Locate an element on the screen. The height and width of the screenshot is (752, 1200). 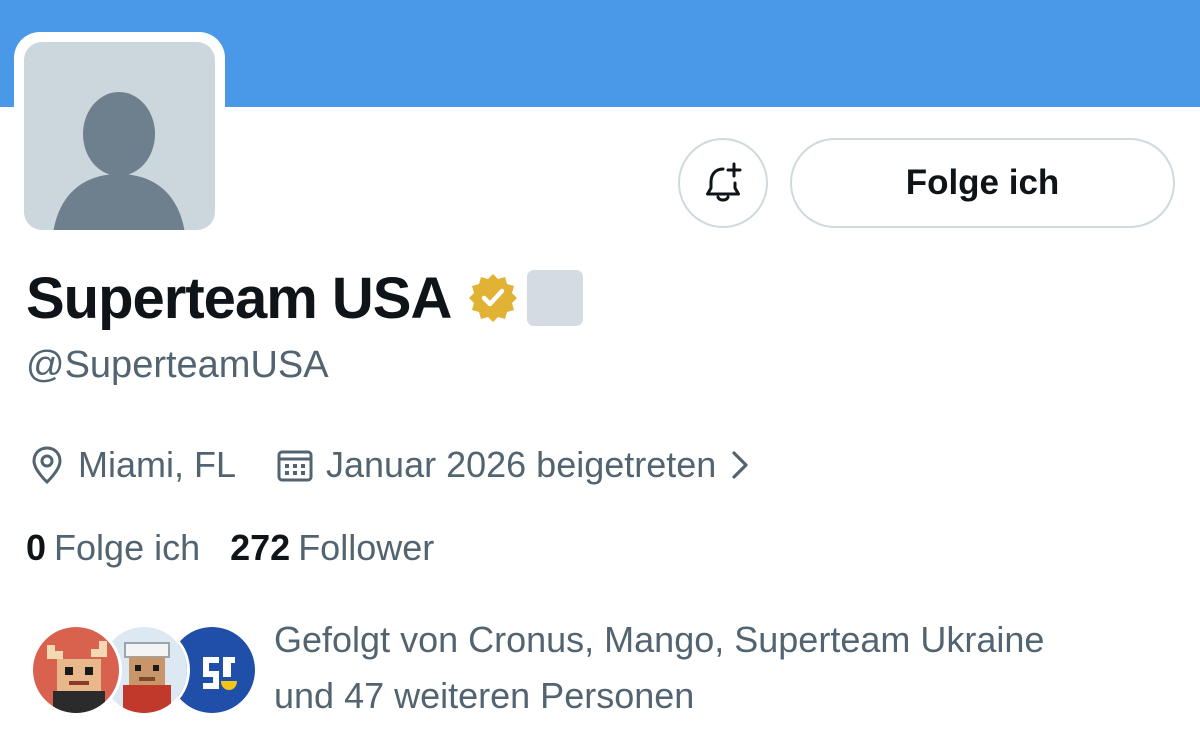
profile-avatar-frame is located at coordinates (119, 136).